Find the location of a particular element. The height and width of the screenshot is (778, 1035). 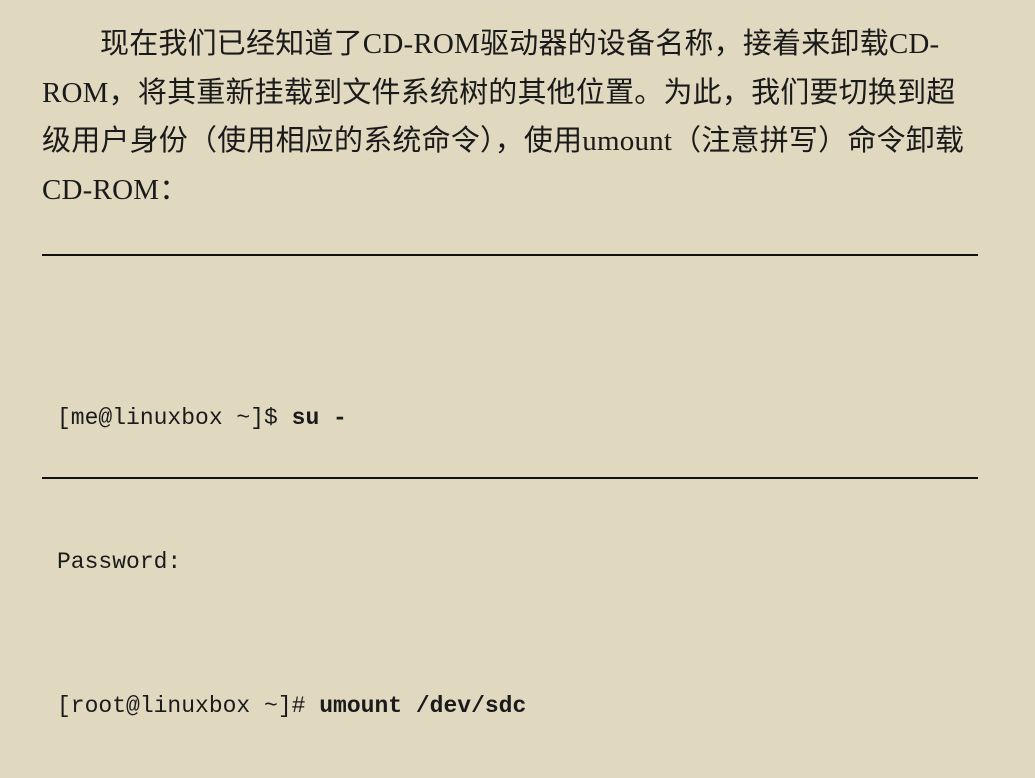

terminal-prompt: [root@linuxbox ~]# is located at coordinates (188, 706).